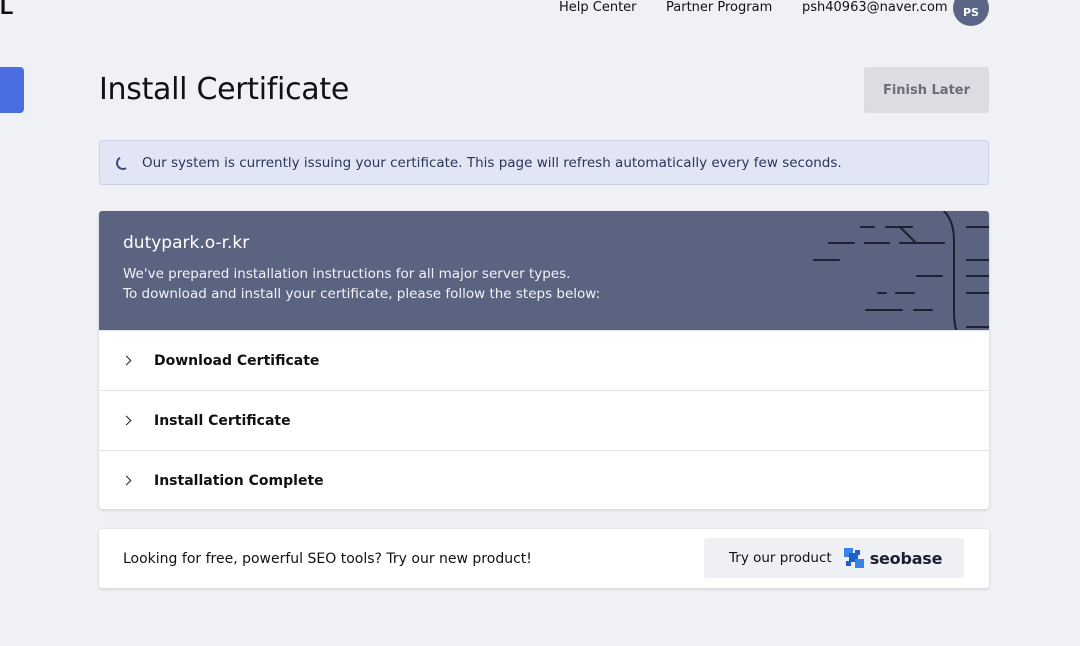 Image resolution: width=1080 pixels, height=646 pixels. What do you see at coordinates (719, 7) in the screenshot?
I see `partner-program-link: Partner Program` at bounding box center [719, 7].